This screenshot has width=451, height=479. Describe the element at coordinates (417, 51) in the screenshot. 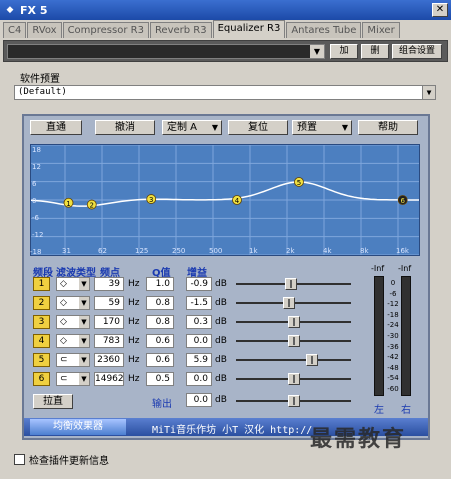

I see `group-settings-button: 组合设置` at that location.